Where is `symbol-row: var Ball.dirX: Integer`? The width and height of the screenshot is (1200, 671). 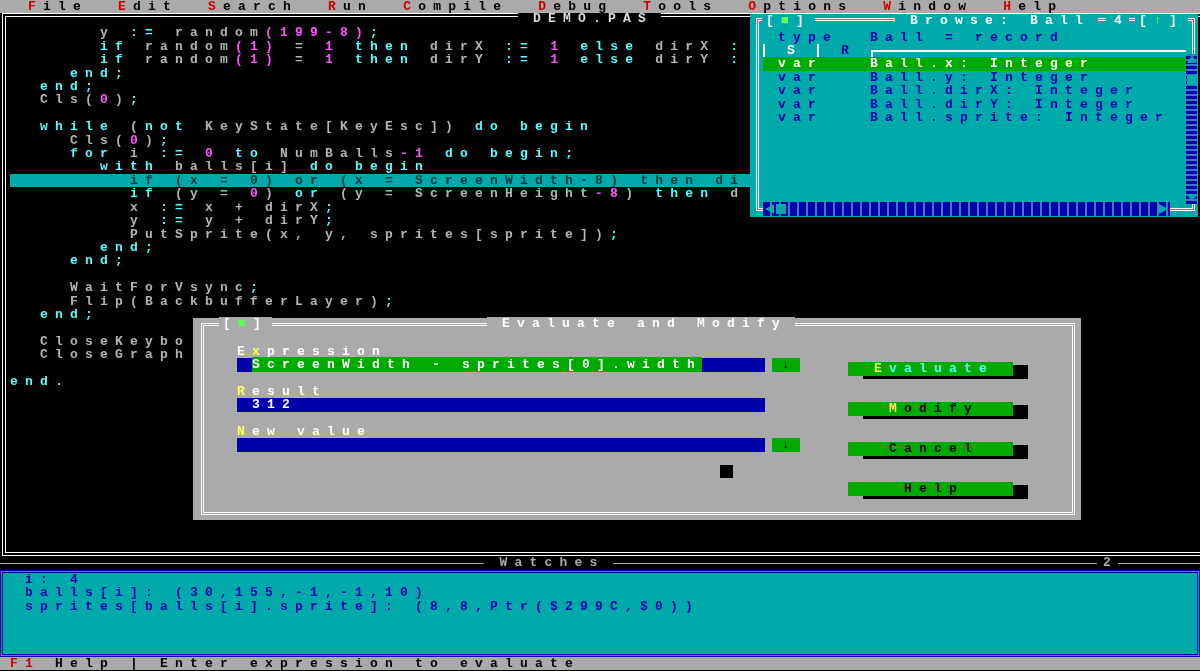
symbol-row: var Ball.dirX: Integer is located at coordinates (974, 91).